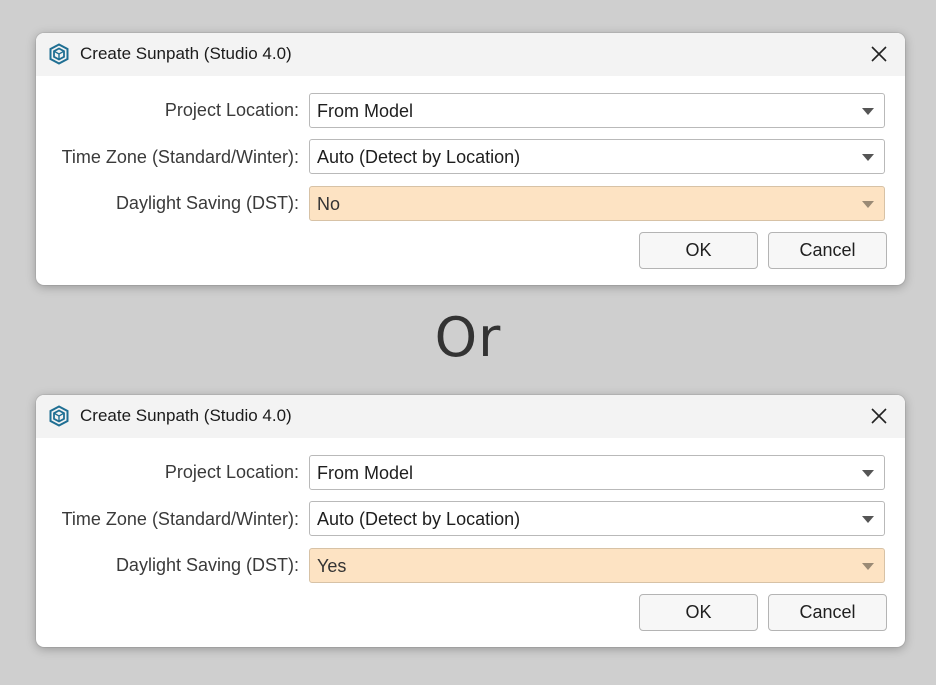 The image size is (936, 685). Describe the element at coordinates (468, 337) in the screenshot. I see `or-separator: Or` at that location.